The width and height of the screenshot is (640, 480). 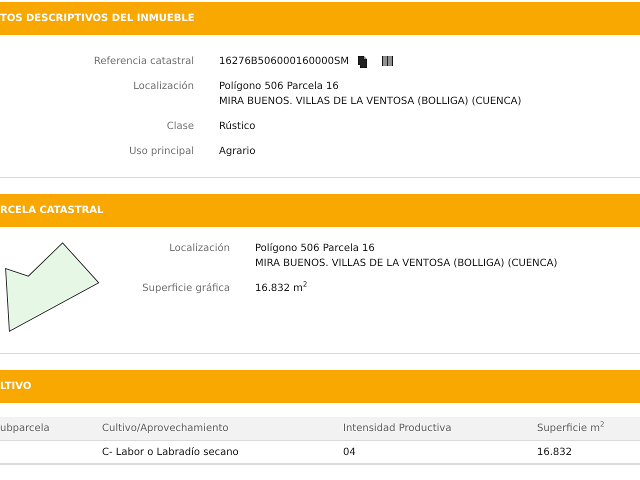 What do you see at coordinates (320, 18) in the screenshot?
I see `section-header: TOS DESCRIPTIVOS DEL INMUEBLE` at bounding box center [320, 18].